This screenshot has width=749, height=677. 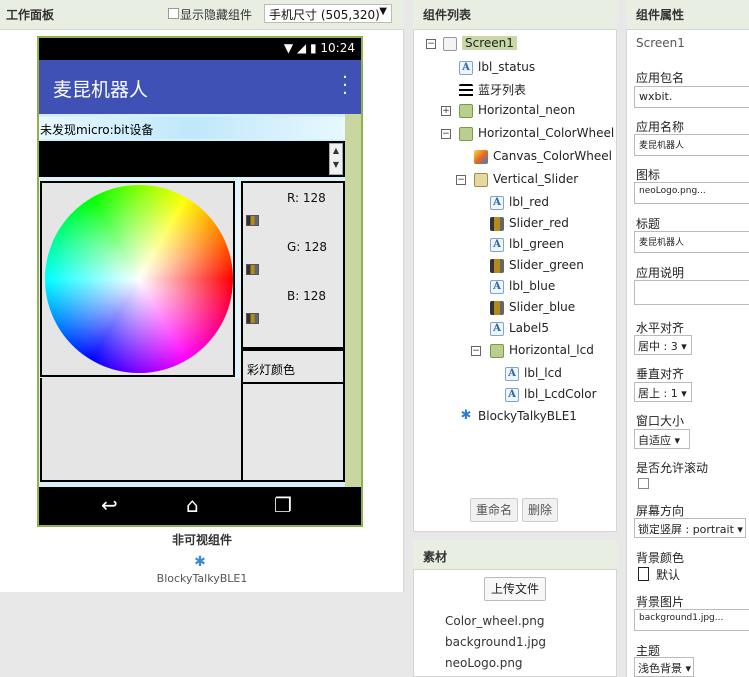 What do you see at coordinates (481, 179) in the screenshot?
I see `vertical-arrangement-icon` at bounding box center [481, 179].